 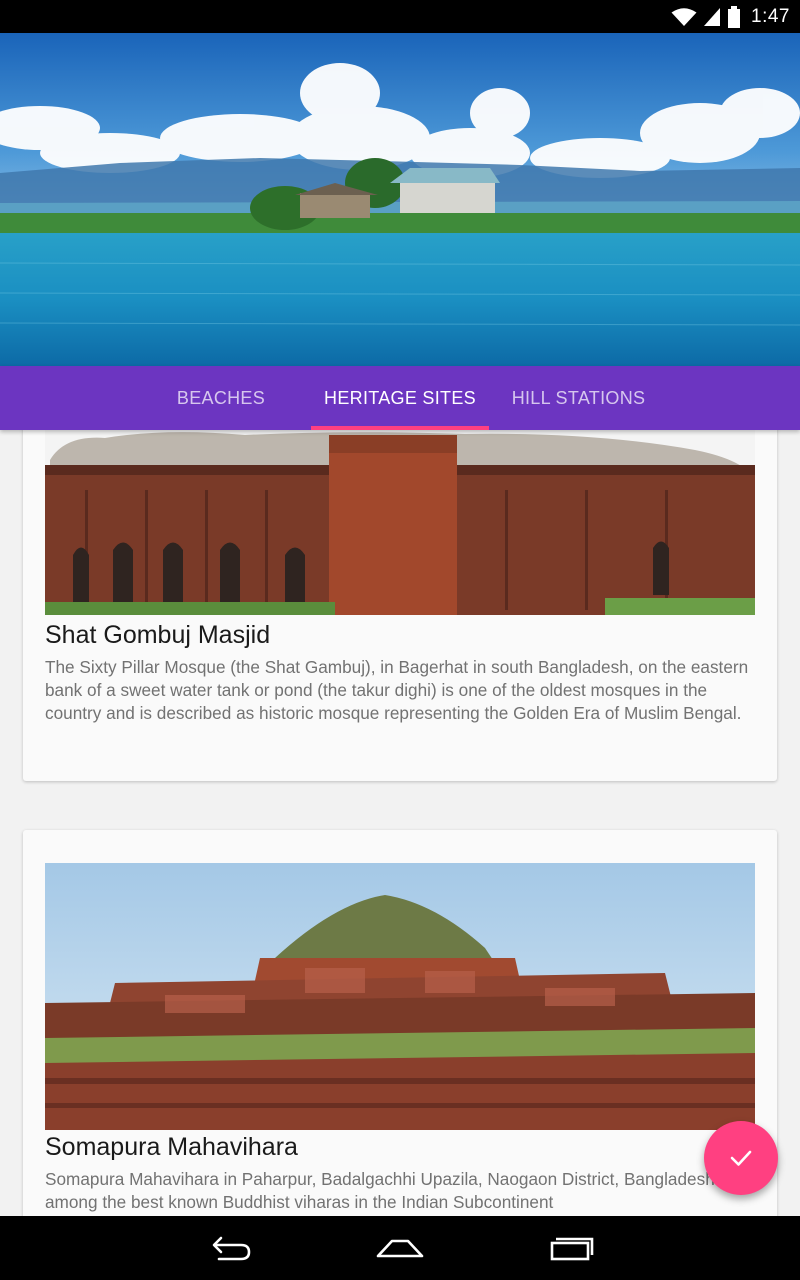 I want to click on card-image, so click(x=400, y=522).